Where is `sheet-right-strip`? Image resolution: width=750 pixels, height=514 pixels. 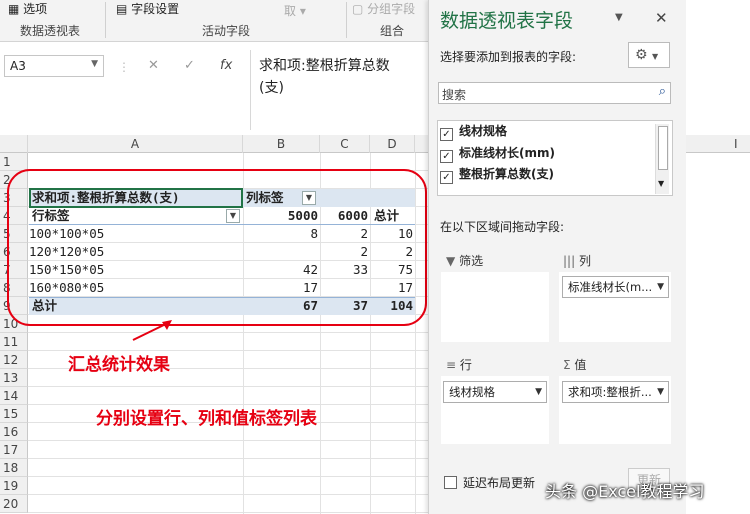
sheet-right-strip is located at coordinates (718, 257).